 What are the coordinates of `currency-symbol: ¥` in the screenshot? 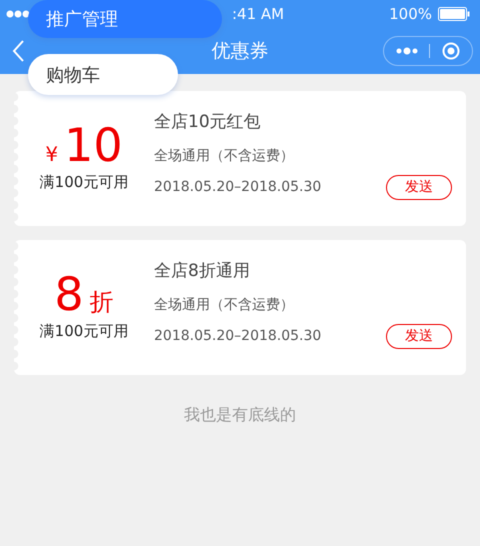 It's located at (51, 154).